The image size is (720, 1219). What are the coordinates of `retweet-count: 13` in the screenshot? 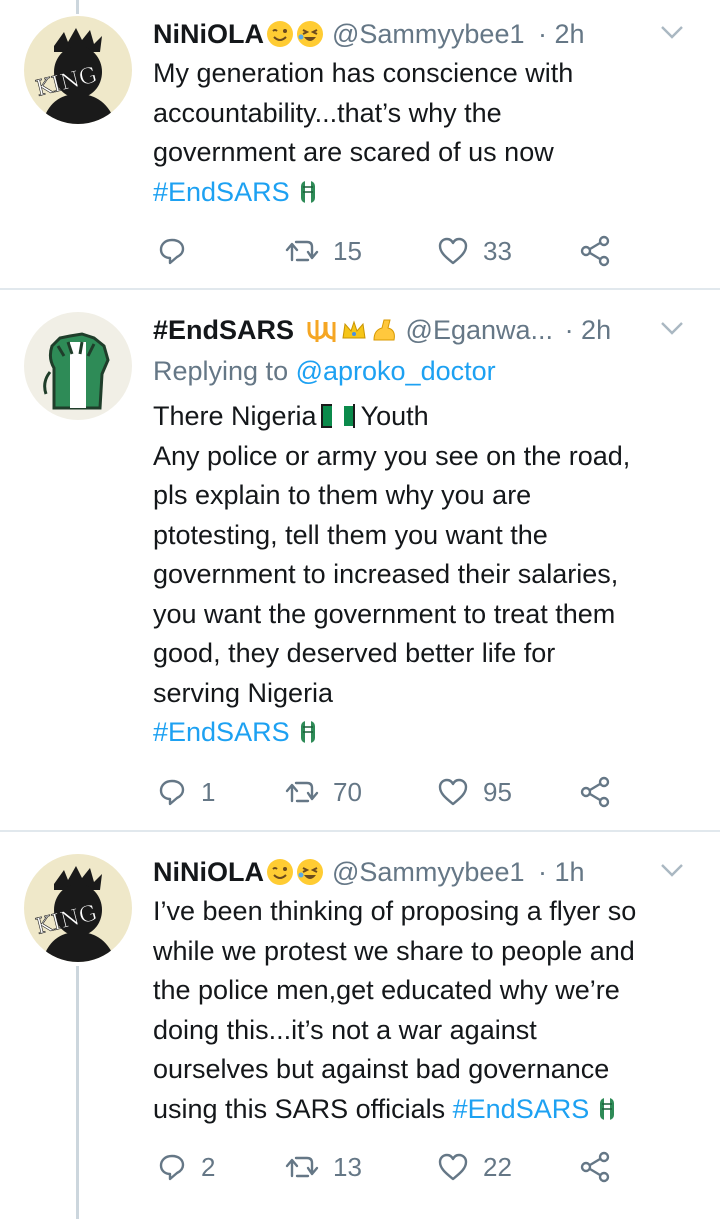 It's located at (347, 1166).